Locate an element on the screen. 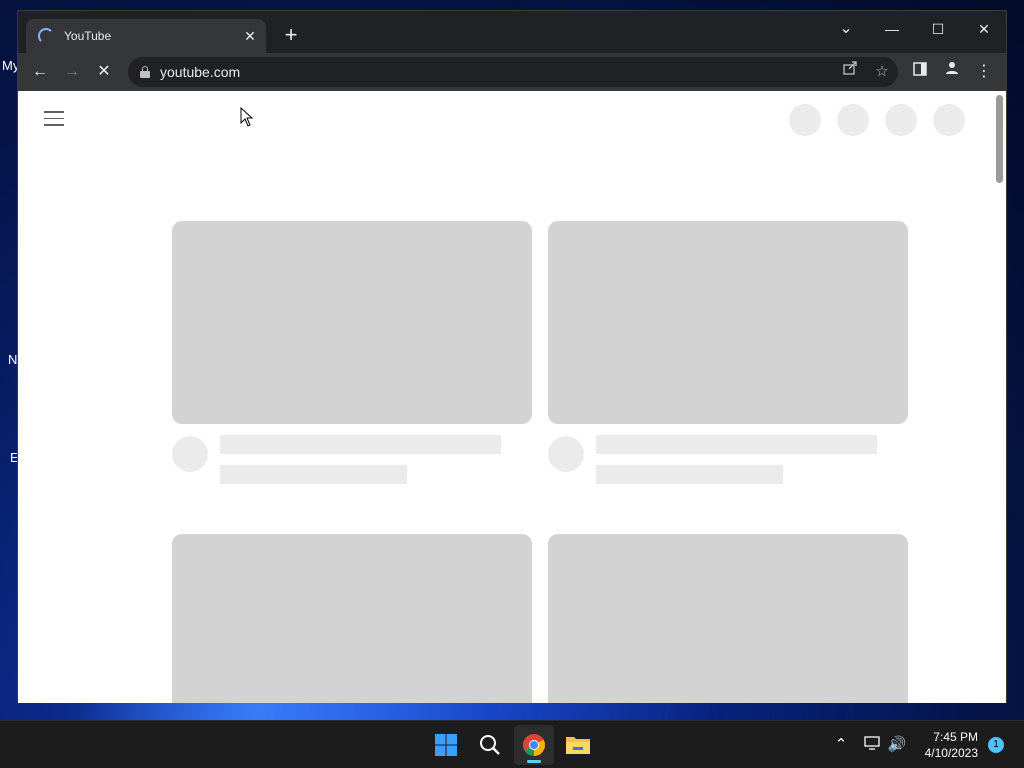 This screenshot has height=768, width=1024. windows-logo-icon is located at coordinates (446, 745).